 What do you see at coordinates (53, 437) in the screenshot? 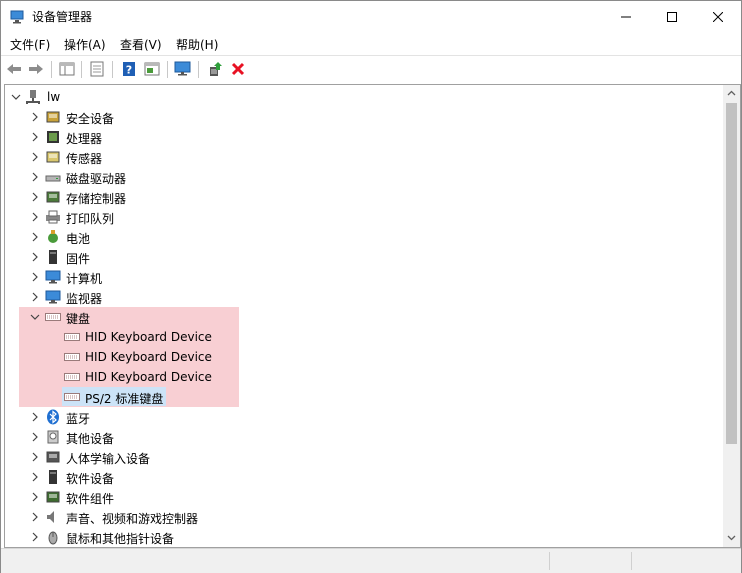
I see `other-devices-icon` at bounding box center [53, 437].